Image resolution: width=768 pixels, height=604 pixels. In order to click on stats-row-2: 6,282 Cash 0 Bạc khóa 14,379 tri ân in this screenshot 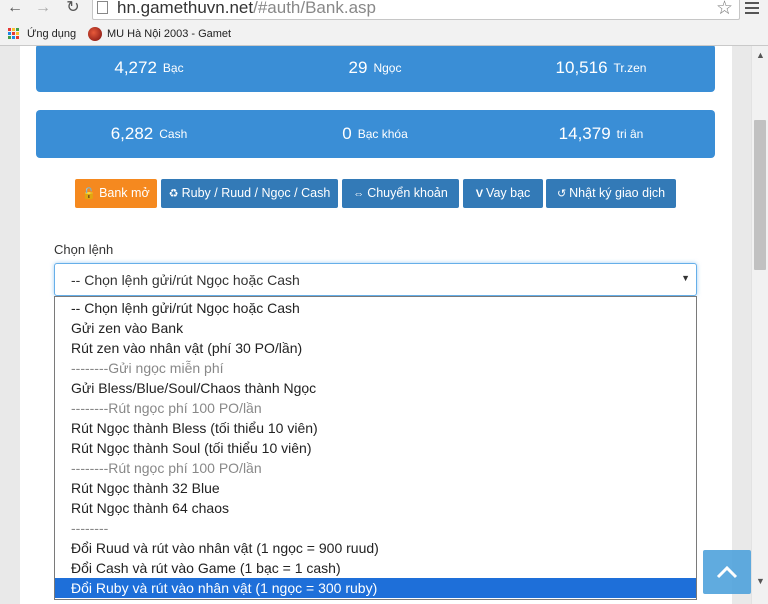, I will do `click(375, 134)`.